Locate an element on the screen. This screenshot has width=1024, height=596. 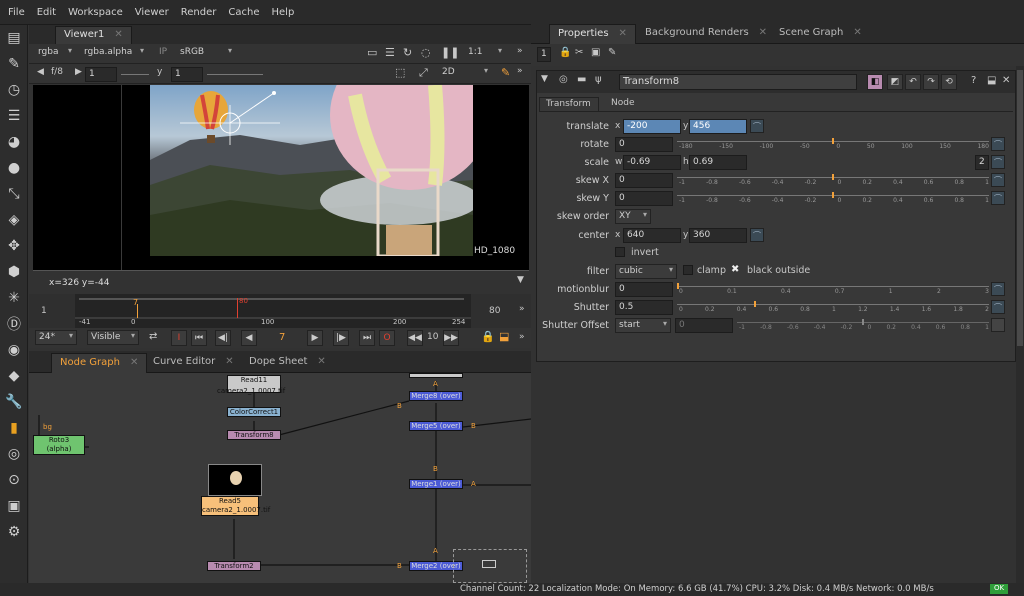
settings-icon: ⚙ is located at coordinates (14, 532).